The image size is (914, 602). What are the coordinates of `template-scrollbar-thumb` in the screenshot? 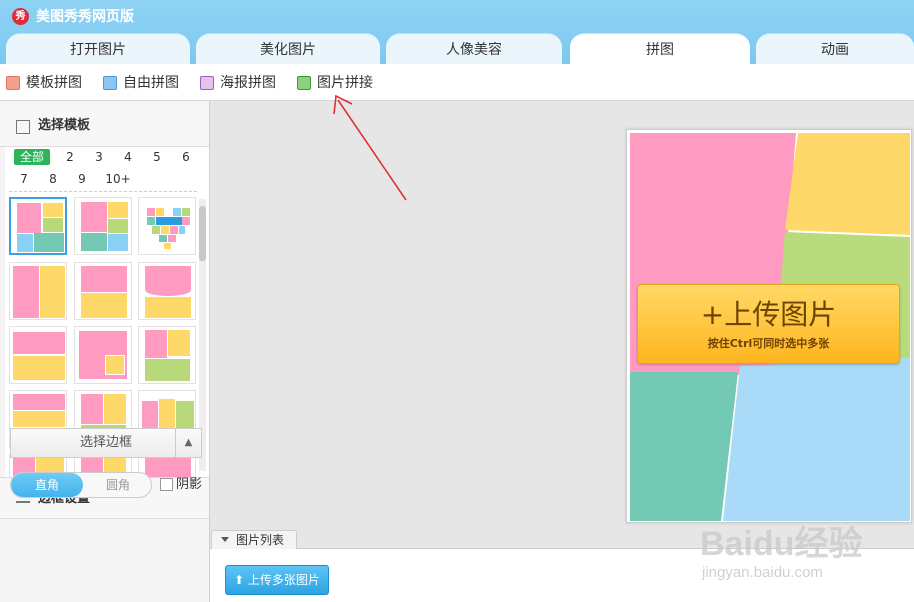 It's located at (202, 233).